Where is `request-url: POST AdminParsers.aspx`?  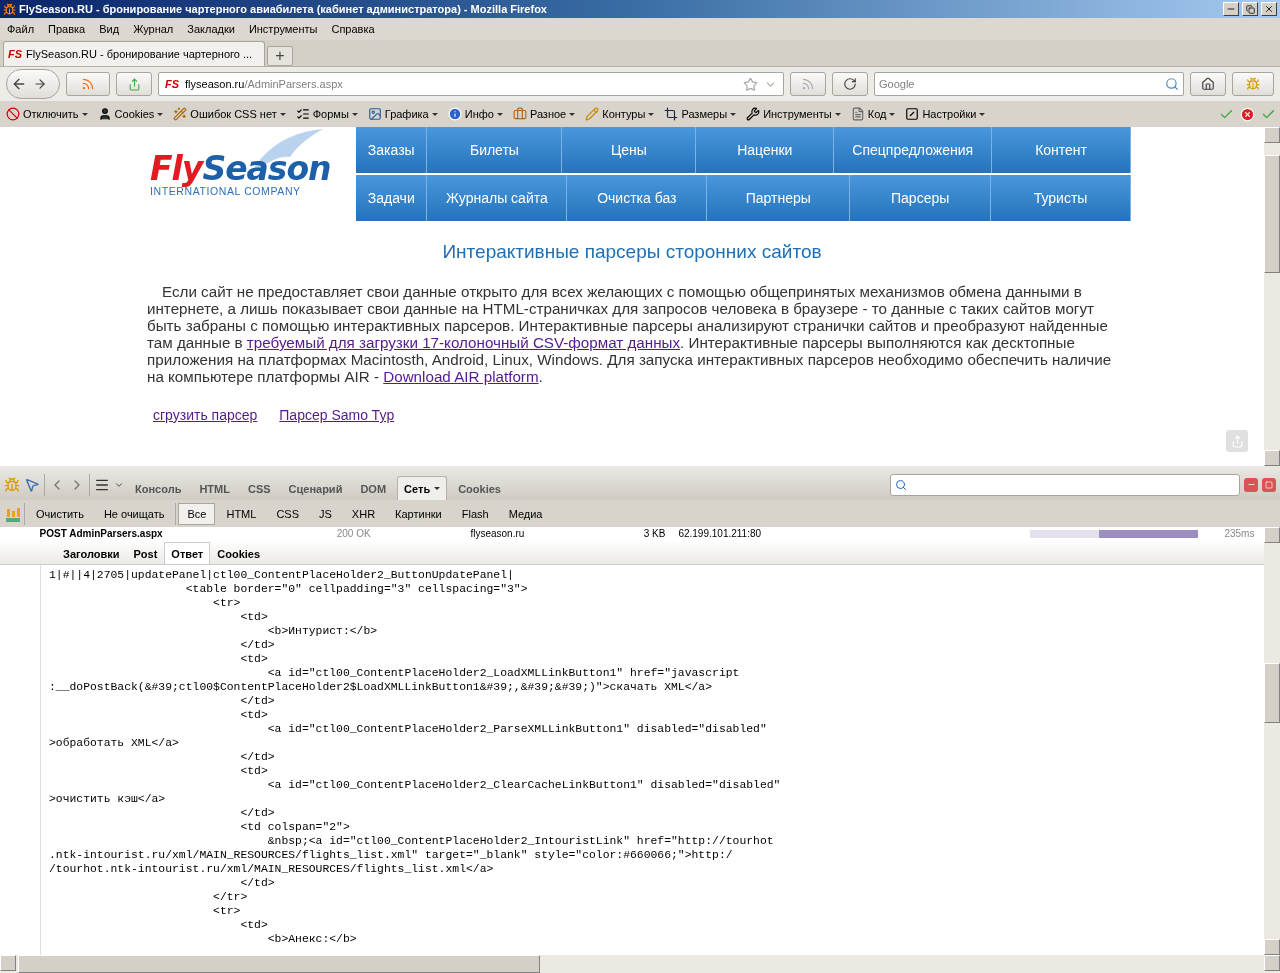
request-url: POST AdminParsers.aspx is located at coordinates (188, 533).